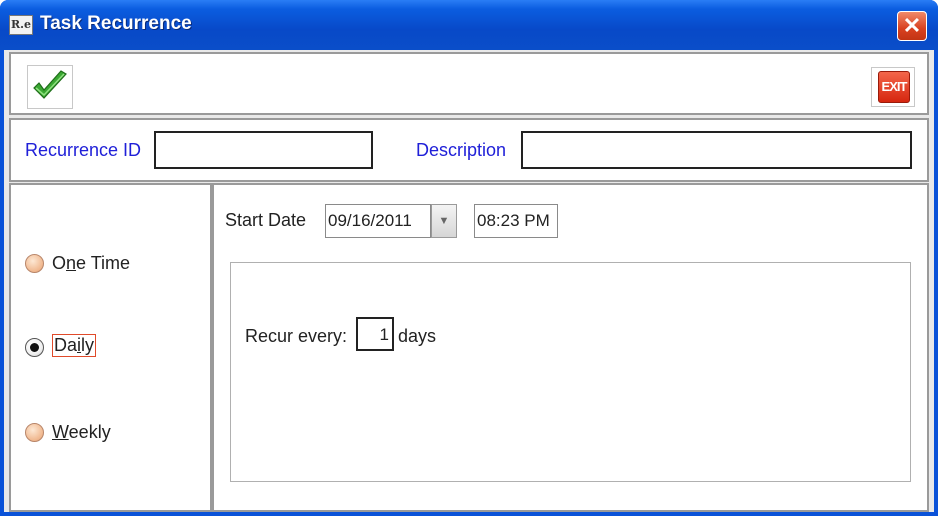  I want to click on exit-button: EXIT, so click(893, 87).